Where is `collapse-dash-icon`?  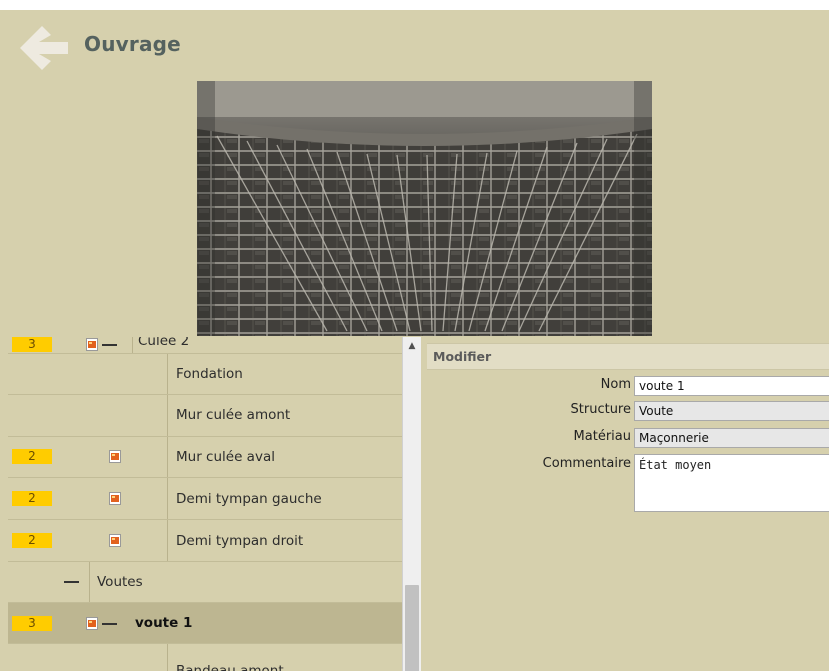 collapse-dash-icon is located at coordinates (71, 582).